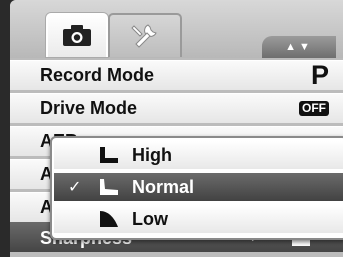 Image resolution: width=343 pixels, height=257 pixels. What do you see at coordinates (163, 187) in the screenshot?
I see `option-label: Normal` at bounding box center [163, 187].